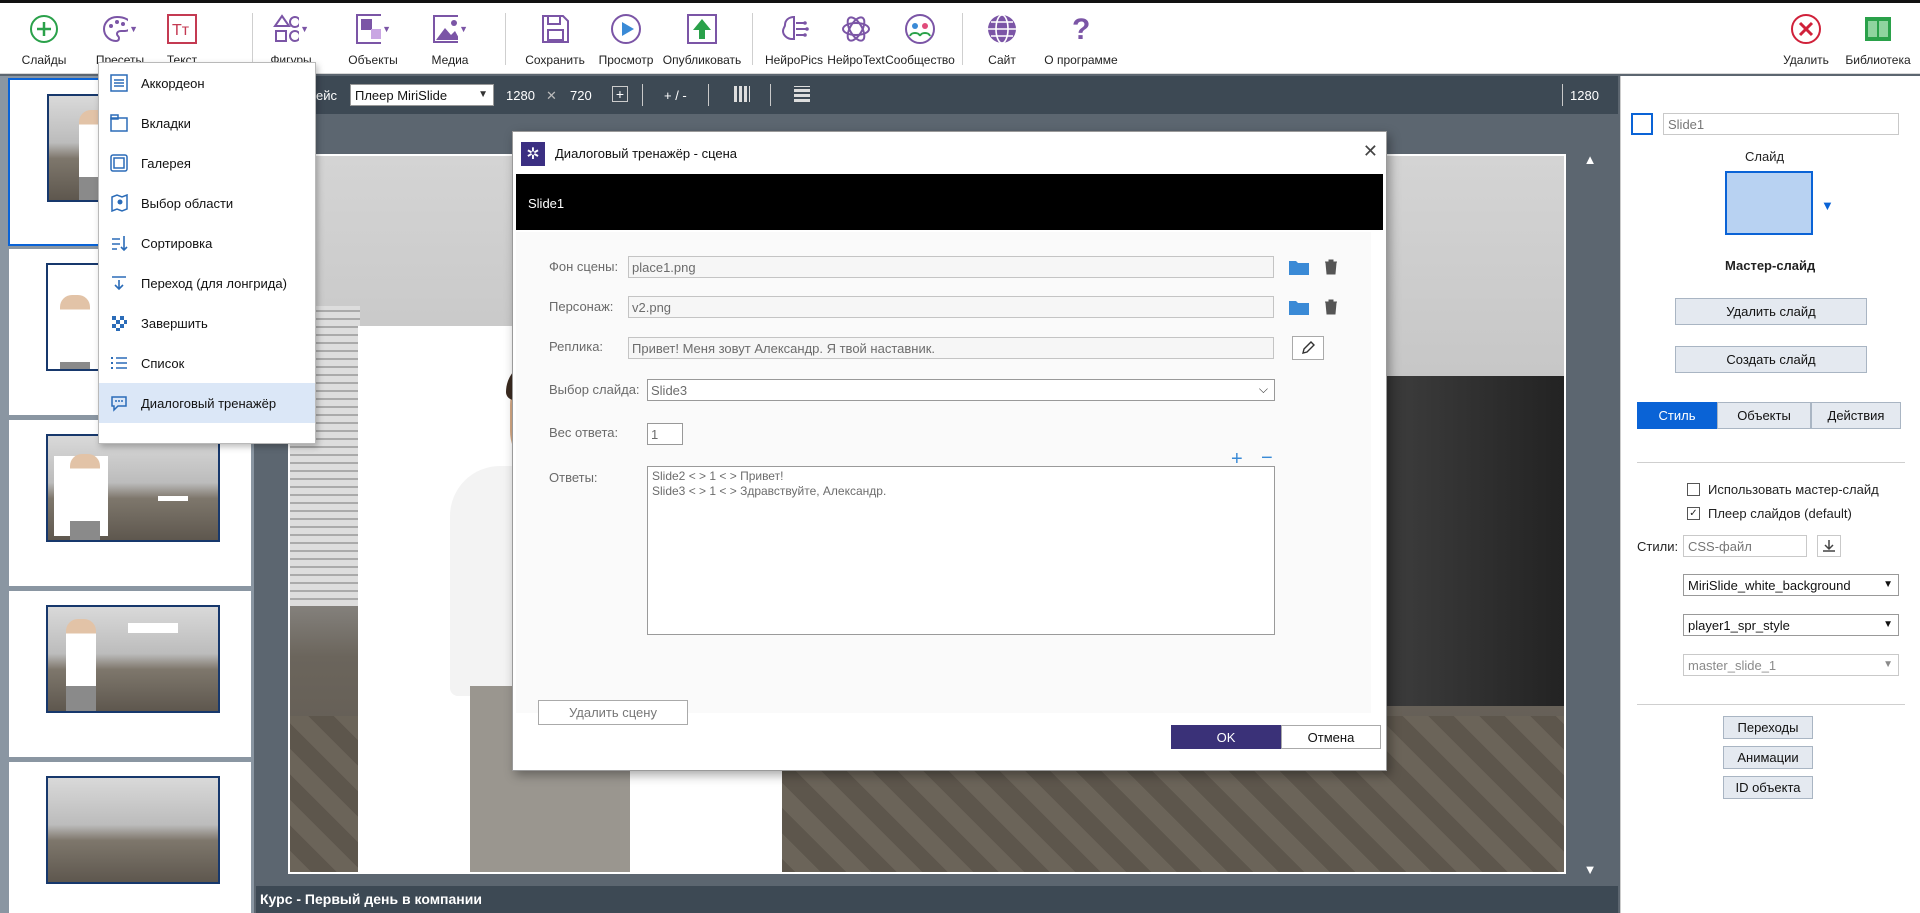  What do you see at coordinates (1764, 415) in the screenshot?
I see `tab-objects: Объекты` at bounding box center [1764, 415].